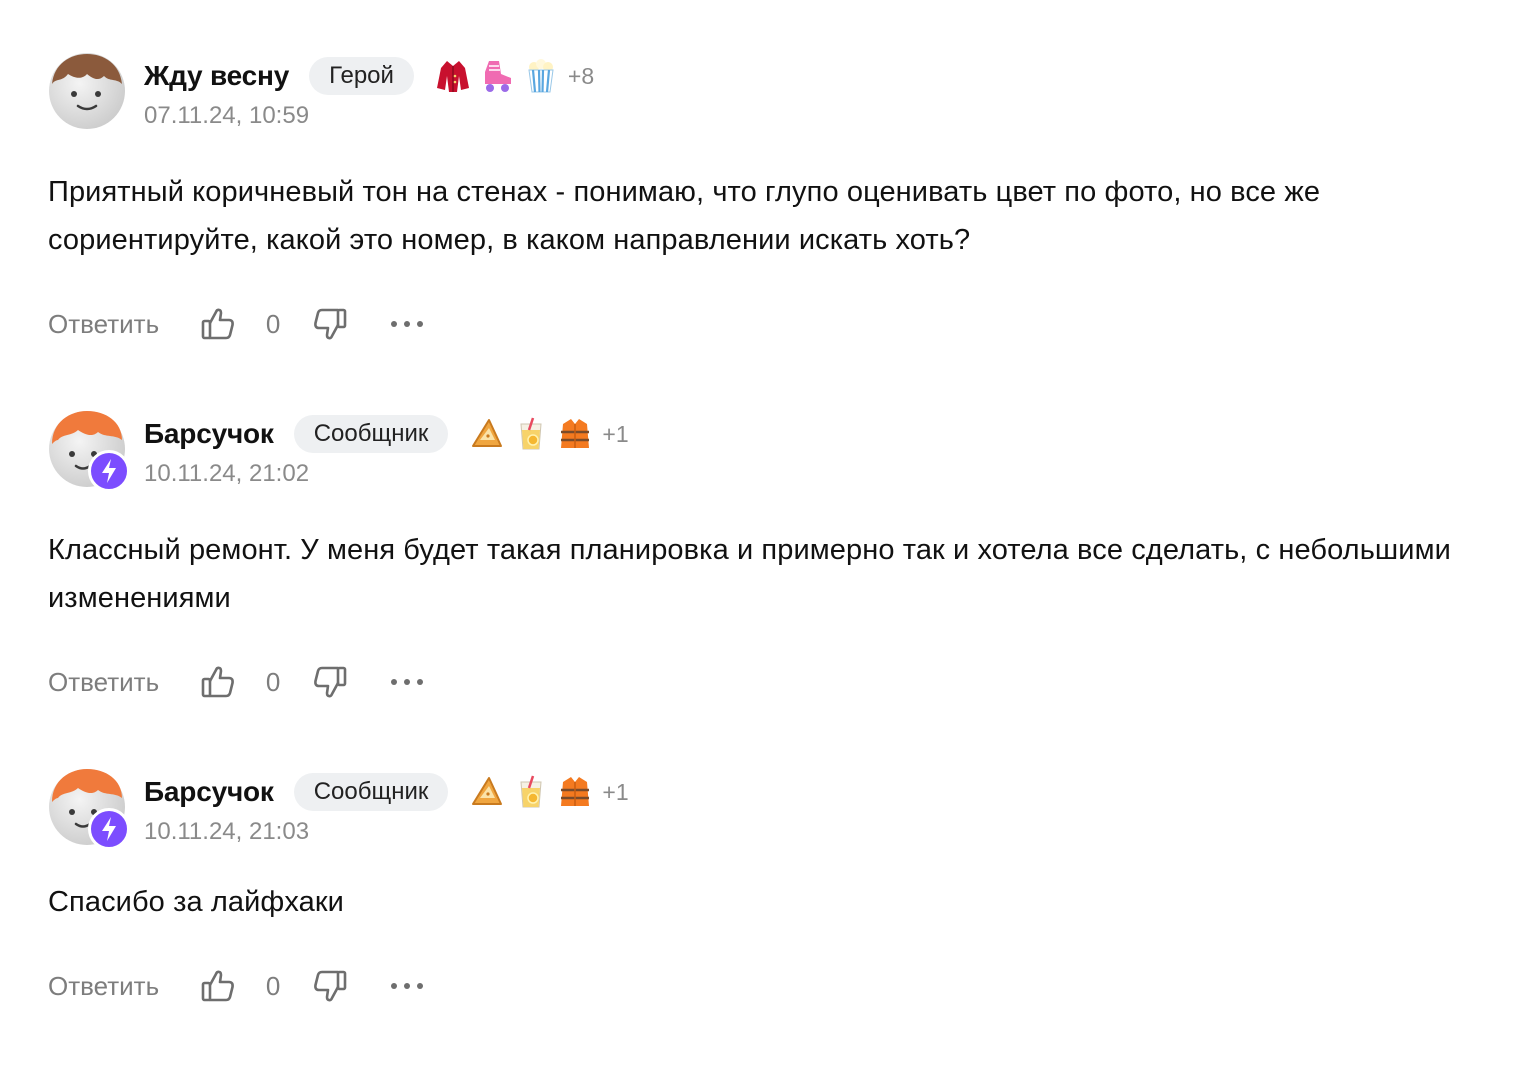 The image size is (1520, 1080). Describe the element at coordinates (227, 831) in the screenshot. I see `comment-date: 10.11.24, 21:03` at that location.